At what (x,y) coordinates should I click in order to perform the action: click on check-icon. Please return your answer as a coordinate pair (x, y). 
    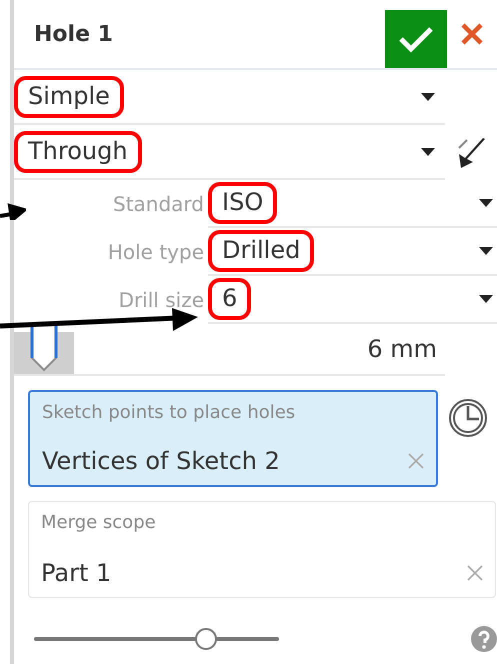
    Looking at the image, I should click on (416, 39).